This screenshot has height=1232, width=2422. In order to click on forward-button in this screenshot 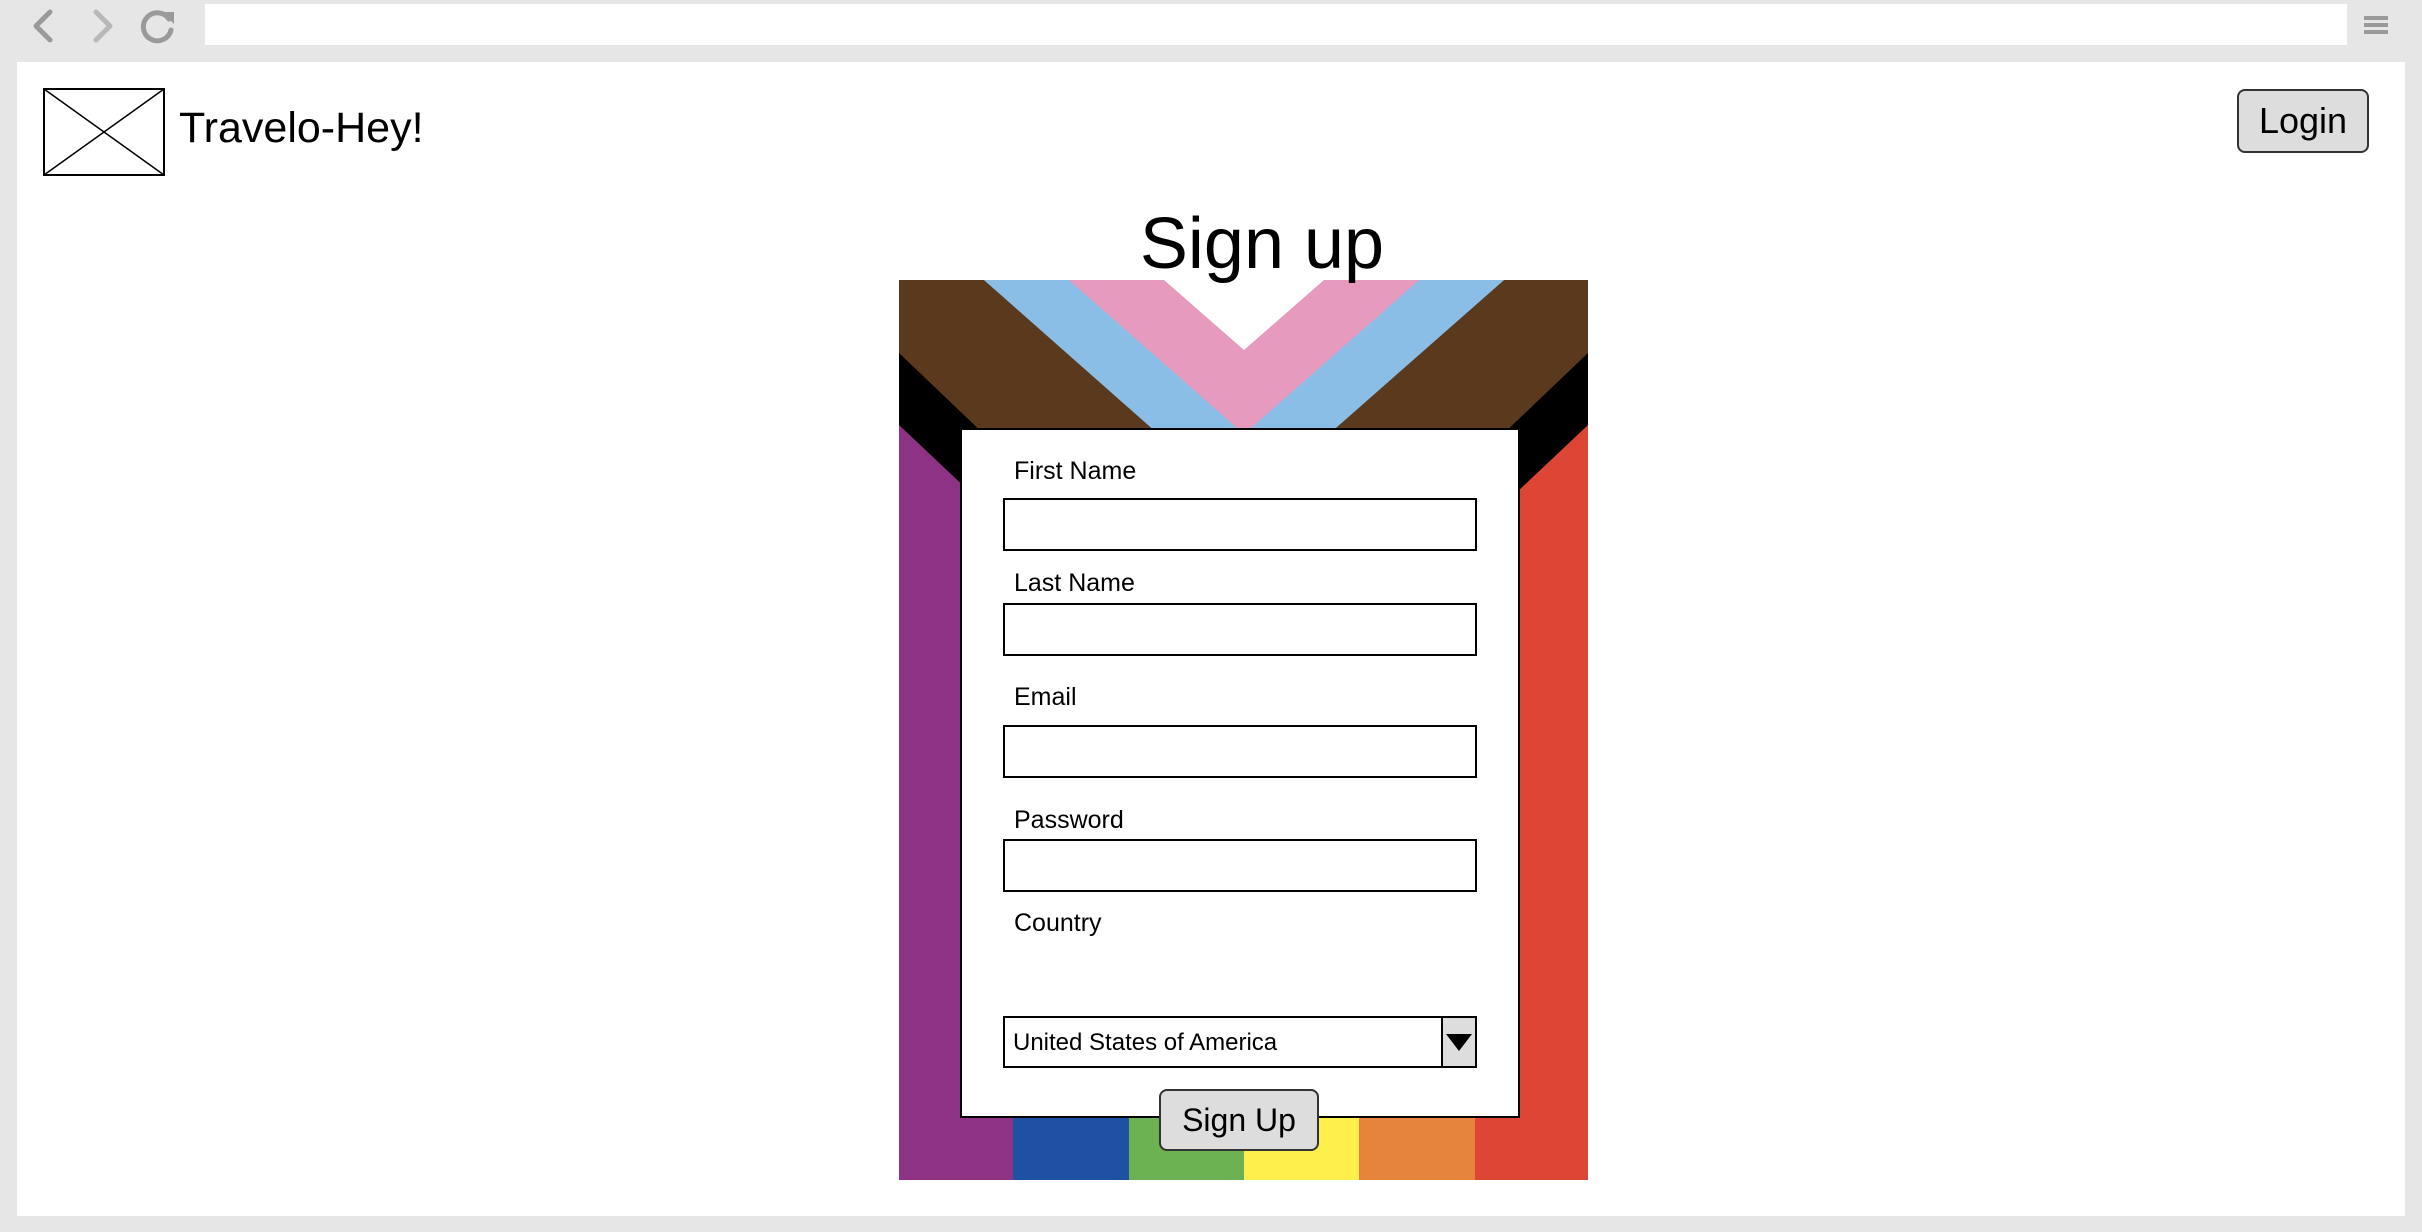, I will do `click(102, 26)`.